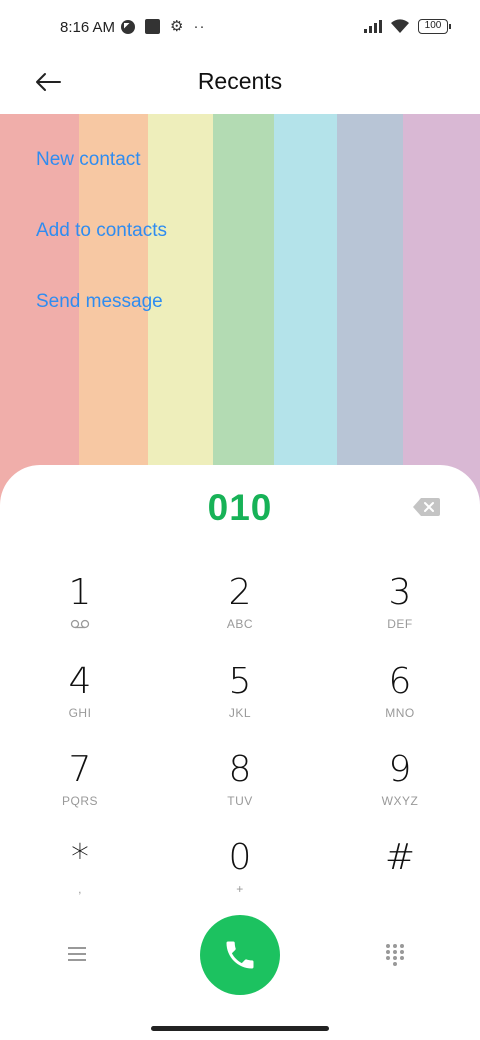 Image resolution: width=480 pixels, height=1040 pixels. Describe the element at coordinates (128, 26) in the screenshot. I see `data-saver-icon` at that location.